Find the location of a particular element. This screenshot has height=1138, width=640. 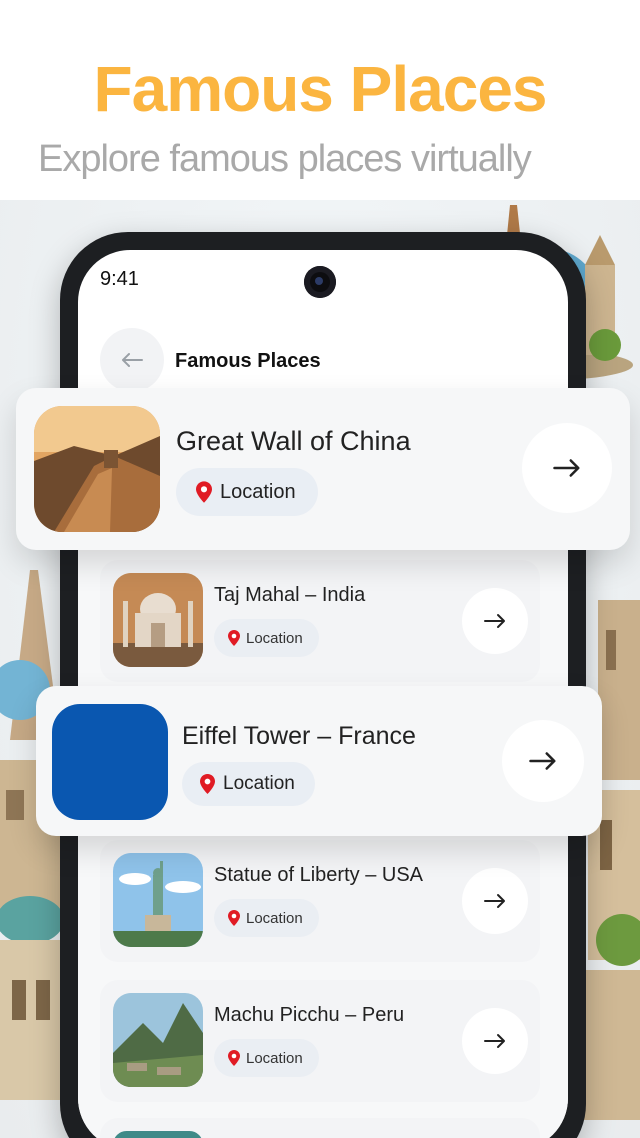

eiffel-tower-image-placeholder is located at coordinates (110, 762).